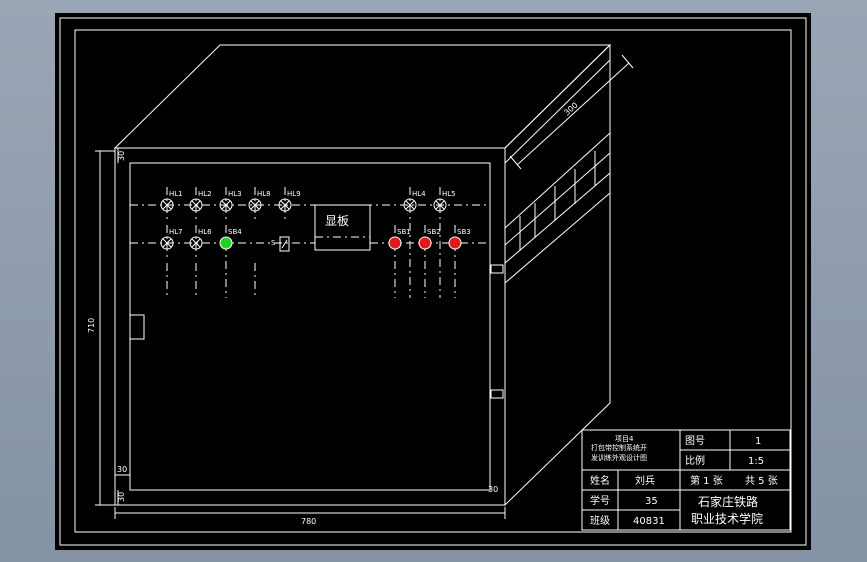 The height and width of the screenshot is (562, 867). What do you see at coordinates (464, 232) in the screenshot?
I see `button-label: SB3` at bounding box center [464, 232].